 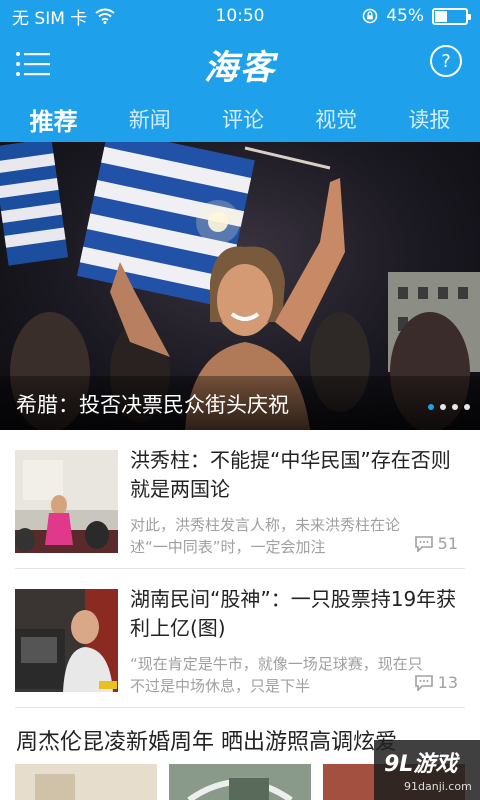 What do you see at coordinates (290, 474) in the screenshot?
I see `news-title: 洪秀柱：不能提“中华民国”存在否则就是两国论` at bounding box center [290, 474].